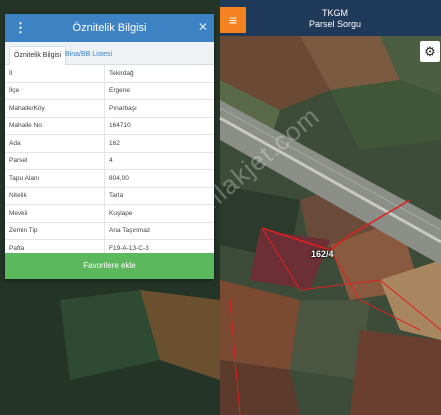 The width and height of the screenshot is (441, 415). I want to click on gear-icon: ⚙, so click(430, 51).